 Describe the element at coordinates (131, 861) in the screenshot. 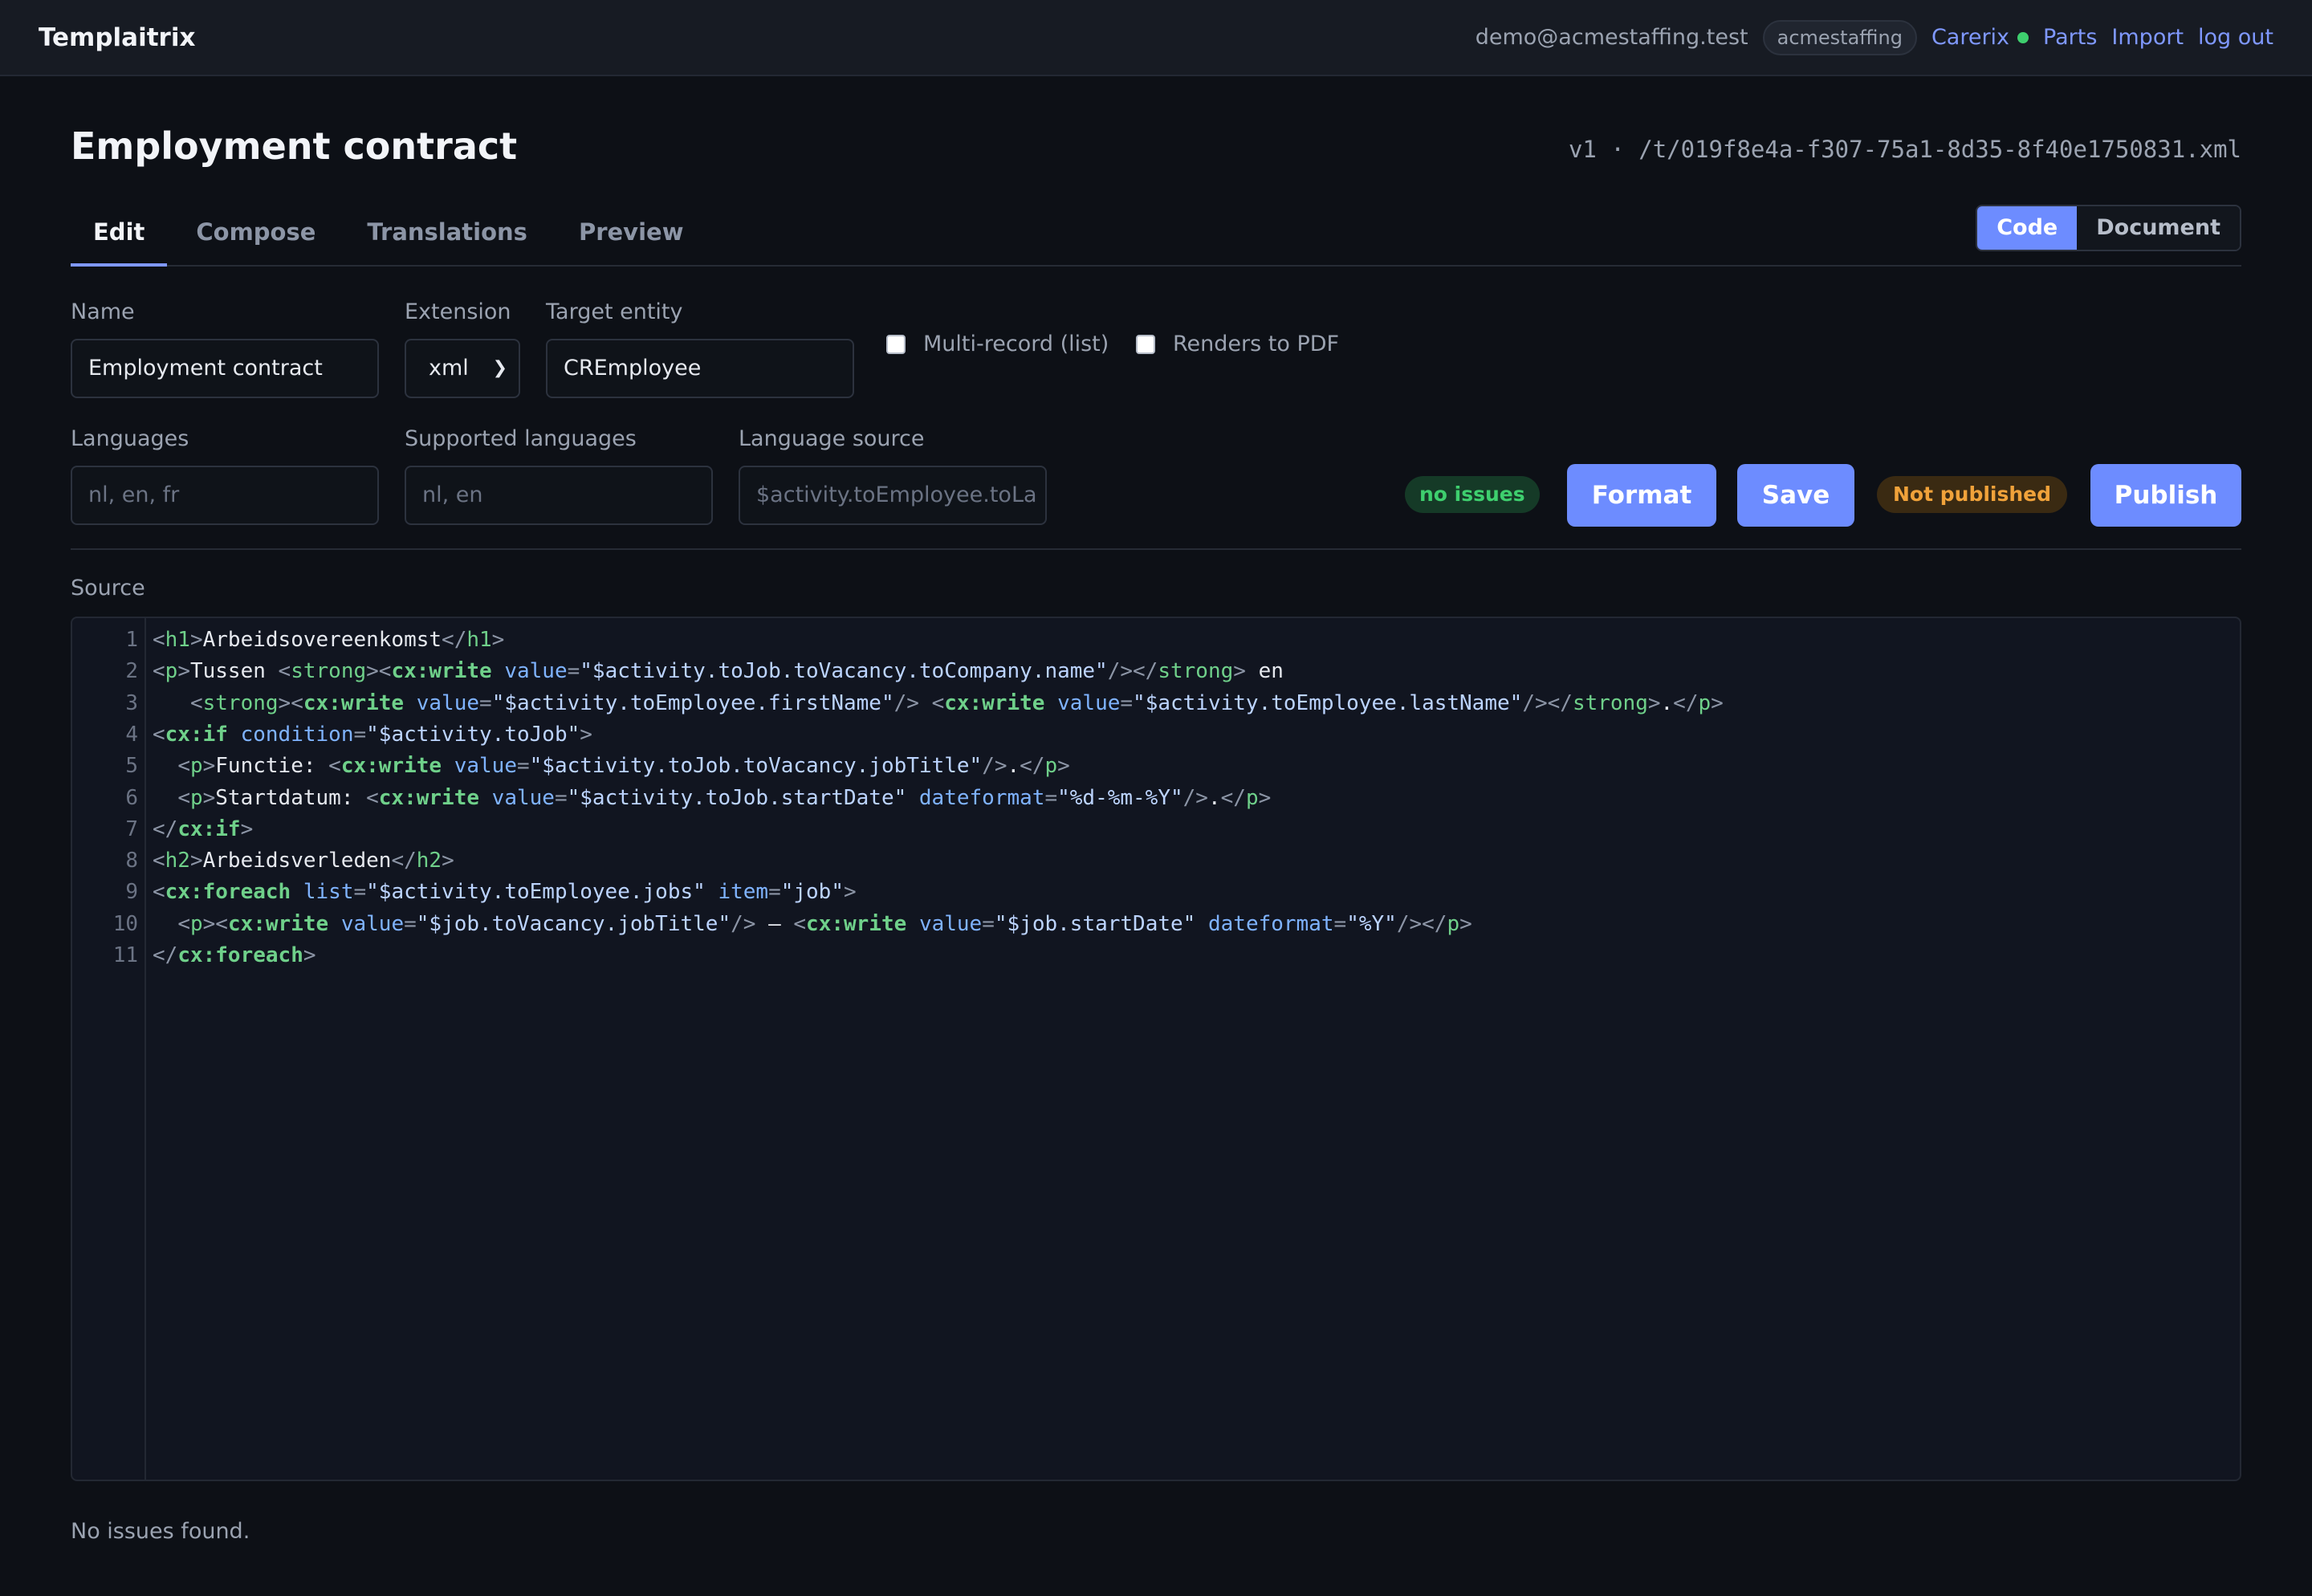

I see `line-number: 8` at that location.